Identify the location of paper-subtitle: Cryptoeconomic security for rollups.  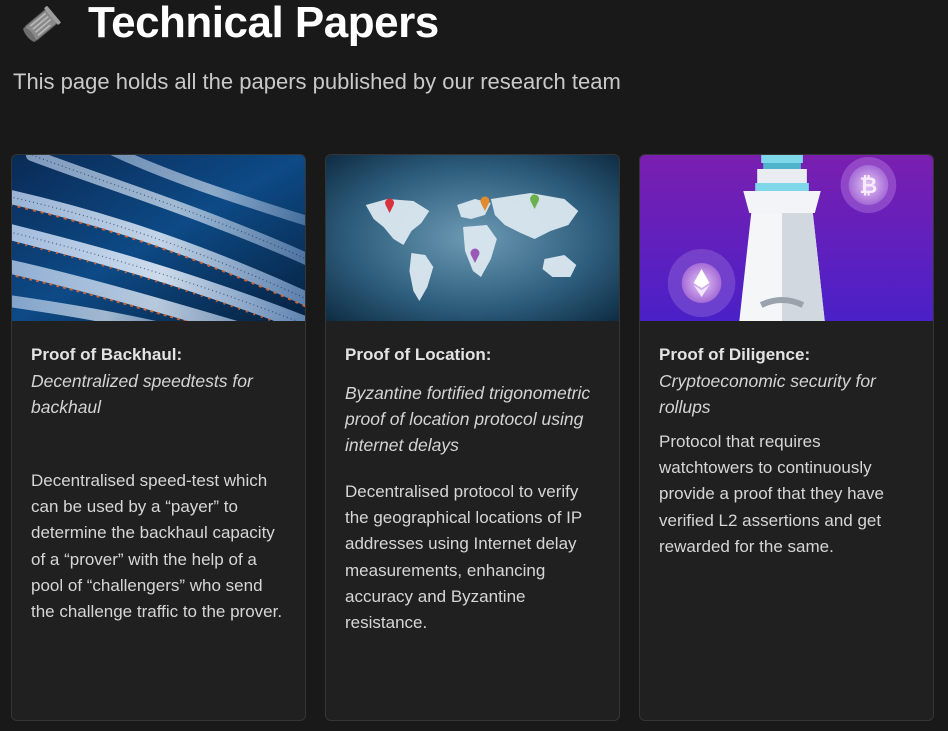
(767, 394).